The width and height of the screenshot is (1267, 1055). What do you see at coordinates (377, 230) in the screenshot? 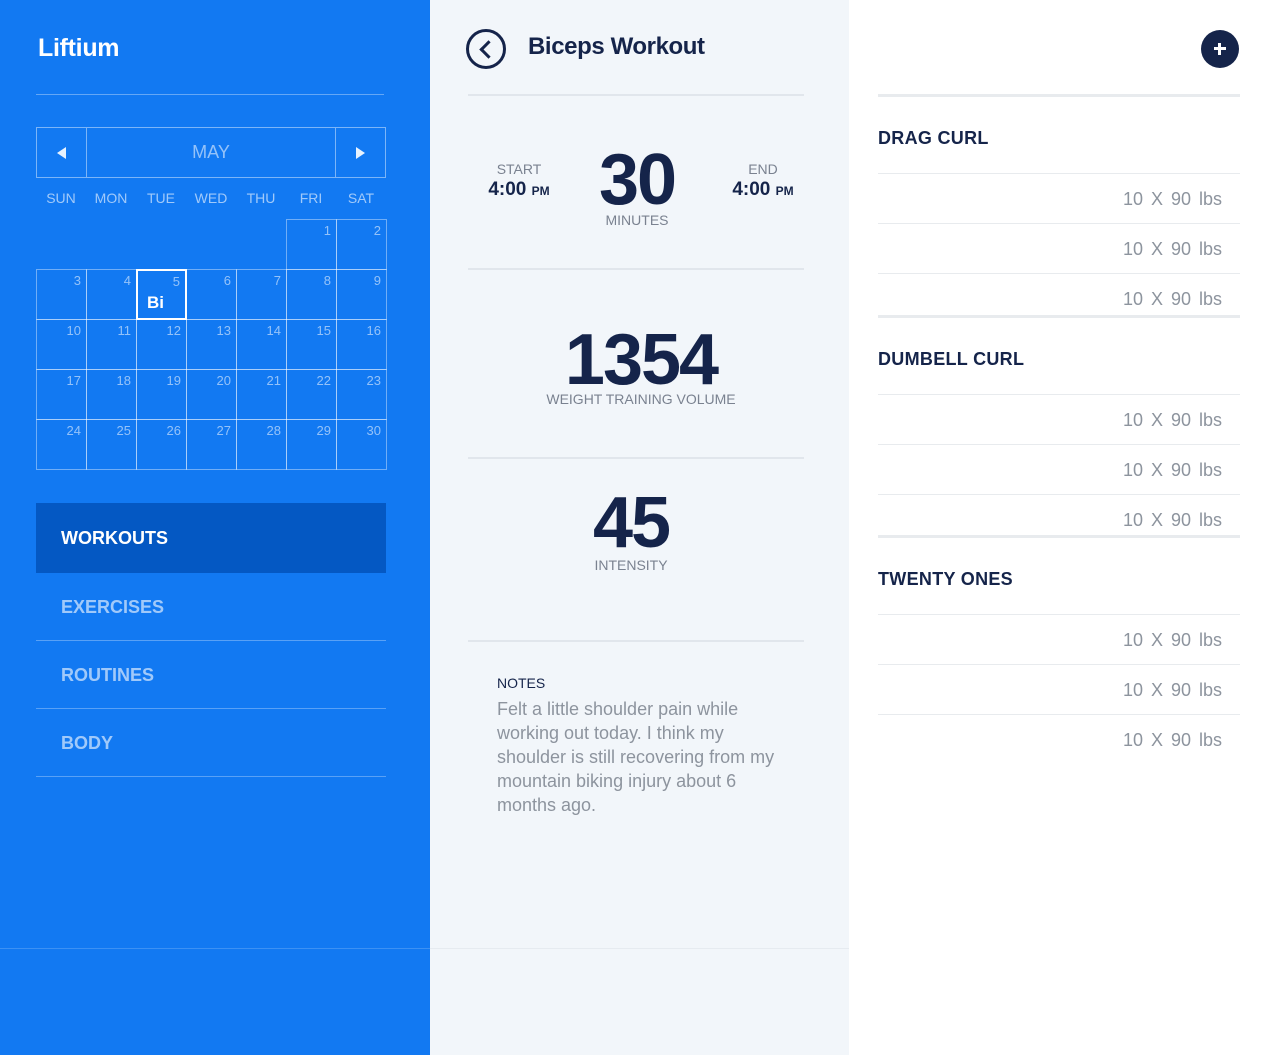
I see `calendar-day-number: 2` at bounding box center [377, 230].